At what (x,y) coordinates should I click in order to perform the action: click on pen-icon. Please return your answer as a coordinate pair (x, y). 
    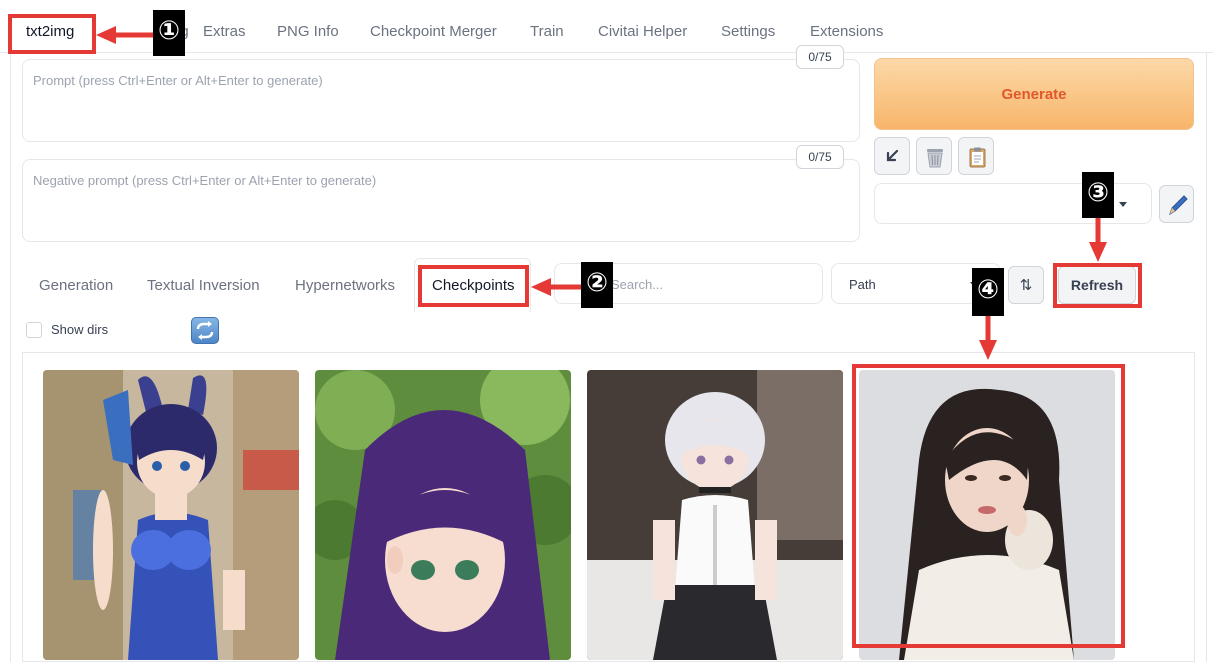
    Looking at the image, I should click on (1178, 205).